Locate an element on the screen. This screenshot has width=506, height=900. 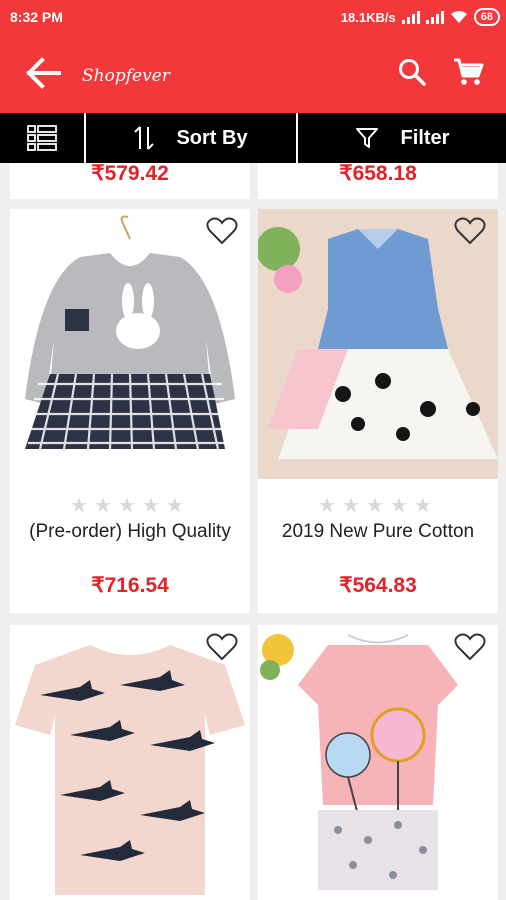
product-price: ₹658.18 is located at coordinates (378, 174).